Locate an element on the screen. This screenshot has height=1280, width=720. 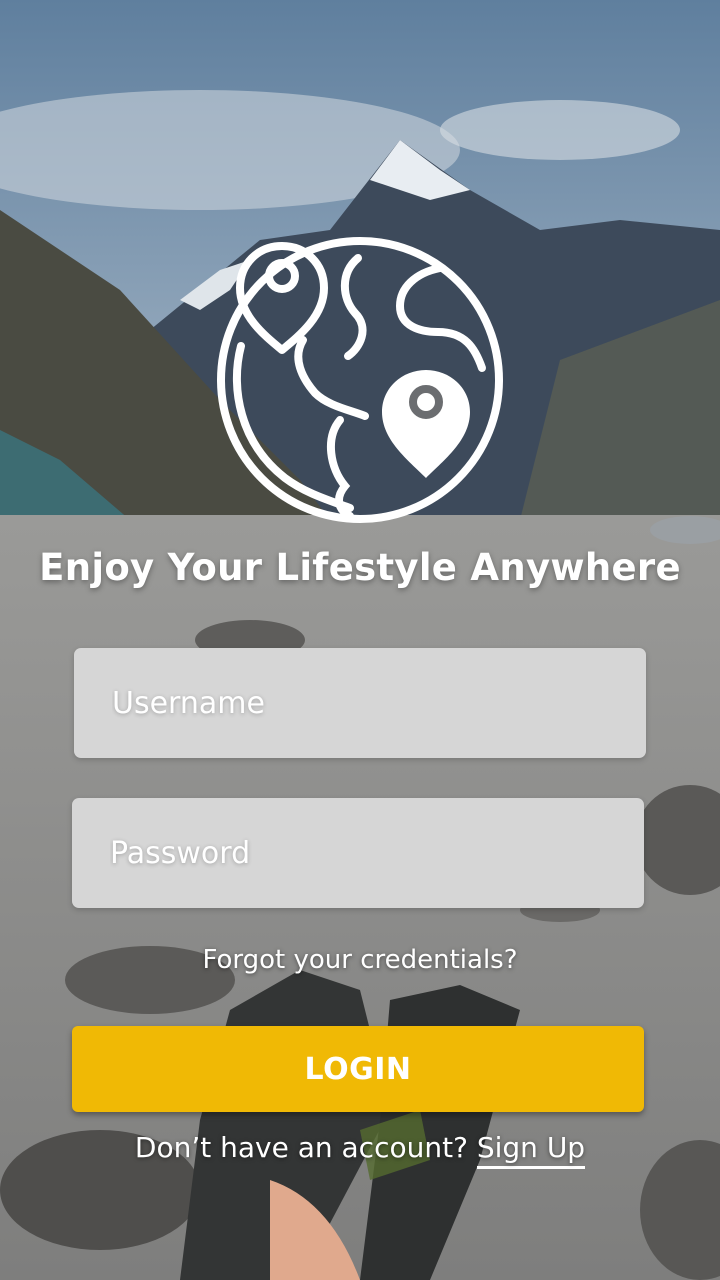
app-headline: Enjoy Your Lifestyle Anywhere is located at coordinates (360, 567).